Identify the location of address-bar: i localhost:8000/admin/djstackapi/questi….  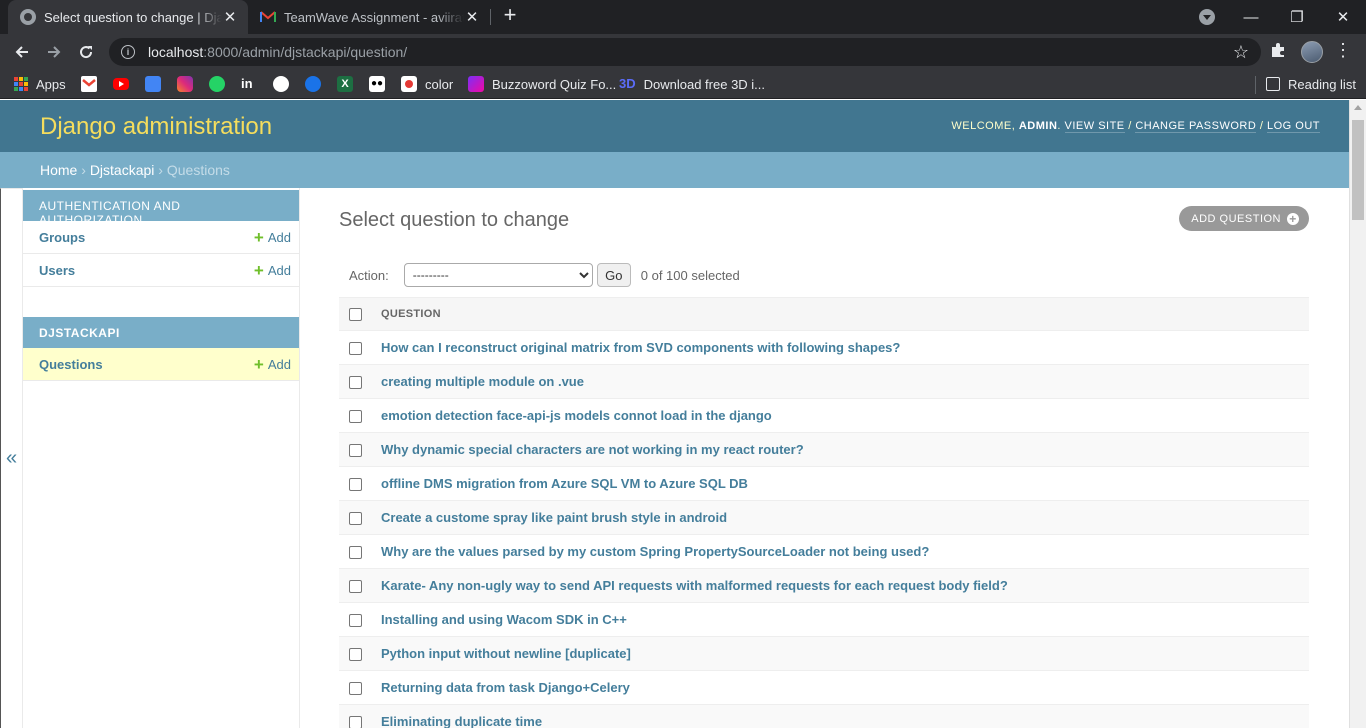
(685, 52).